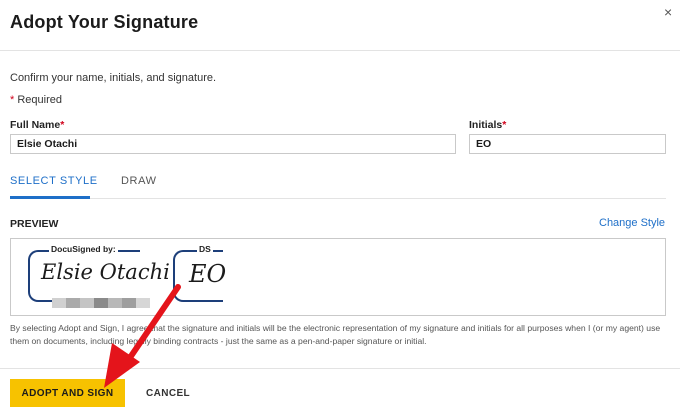 Image resolution: width=680 pixels, height=410 pixels. I want to click on full-name-input, so click(233, 144).